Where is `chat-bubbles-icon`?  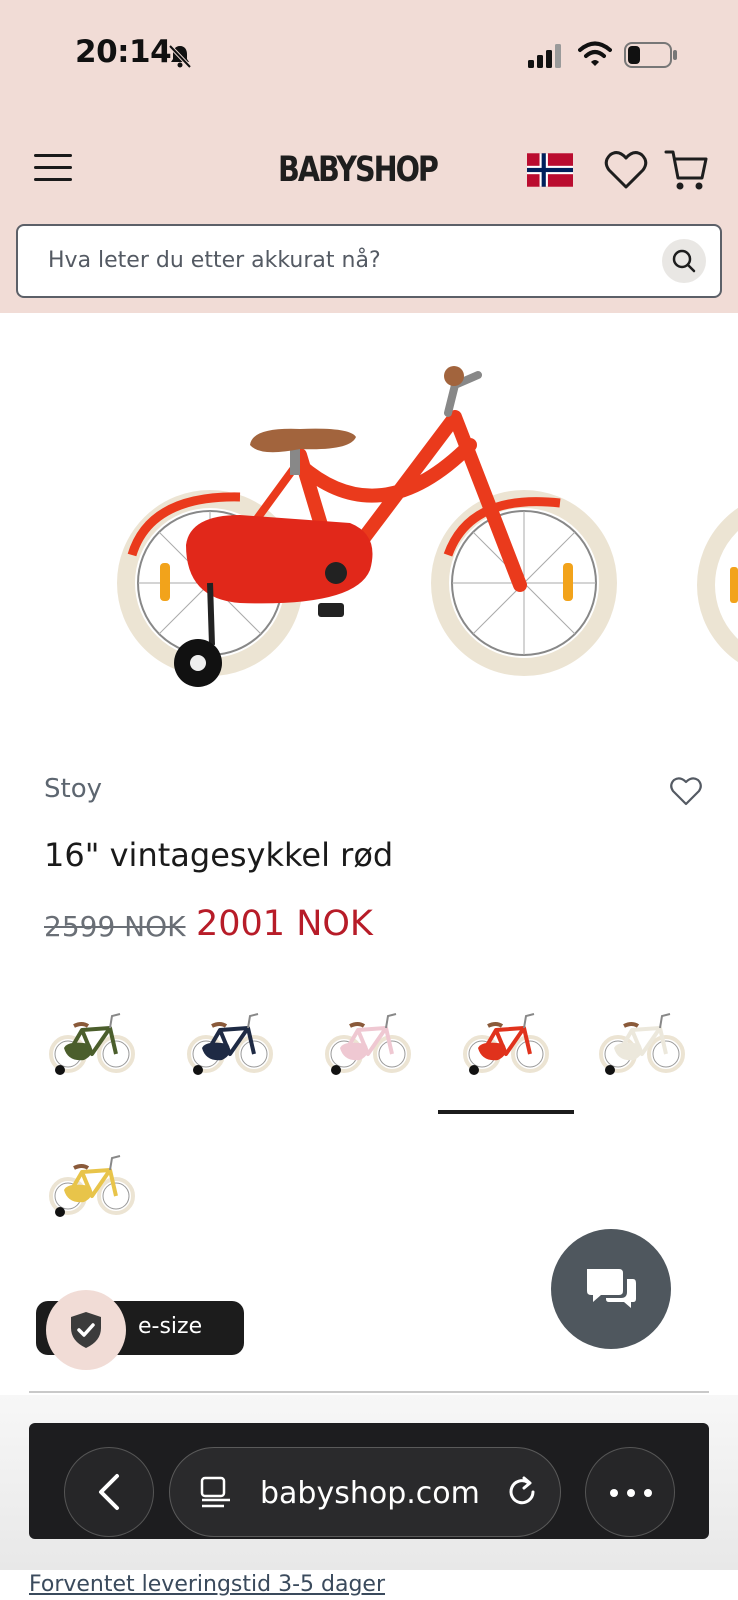
chat-bubbles-icon is located at coordinates (611, 1288).